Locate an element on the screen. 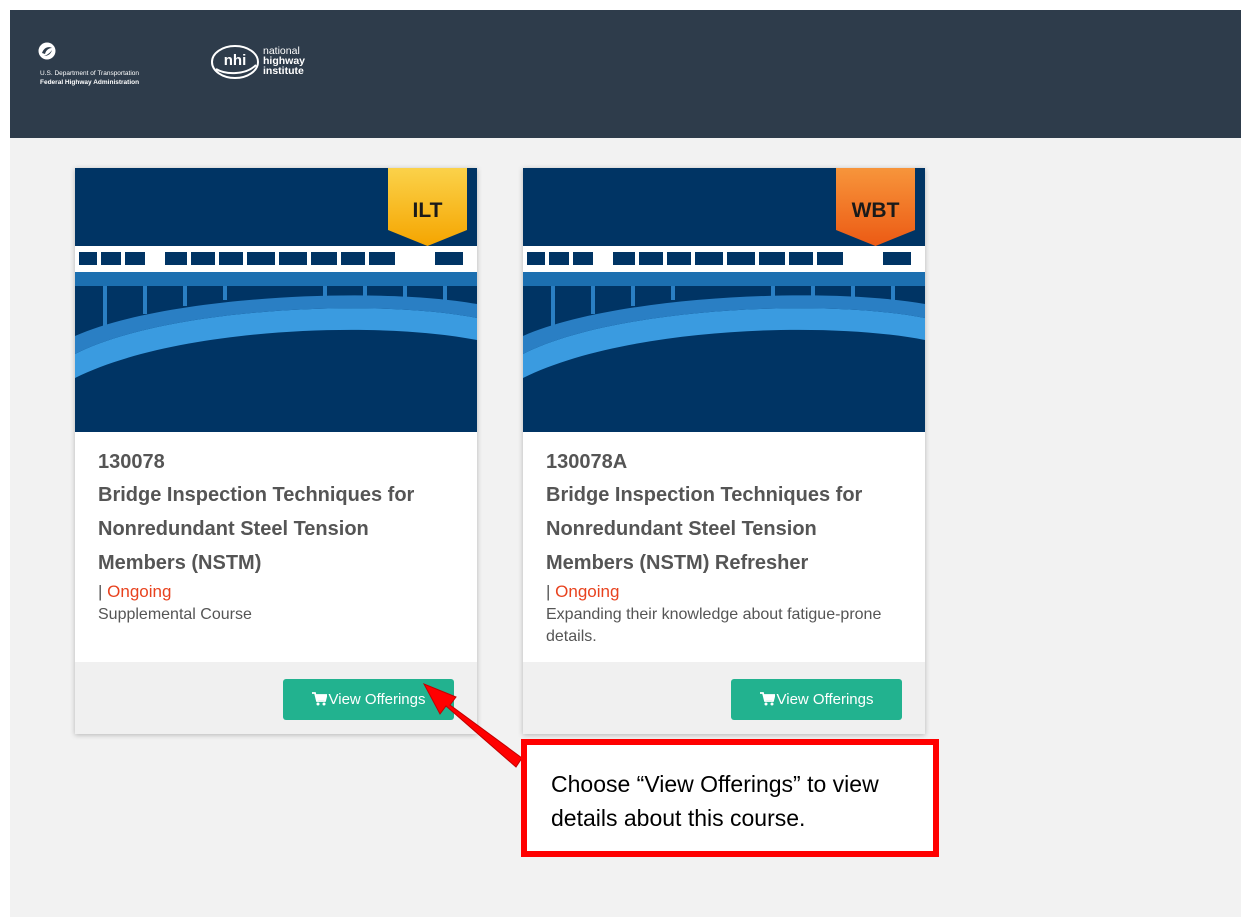 The height and width of the screenshot is (917, 1241). dot-logo-icon is located at coordinates (47, 51).